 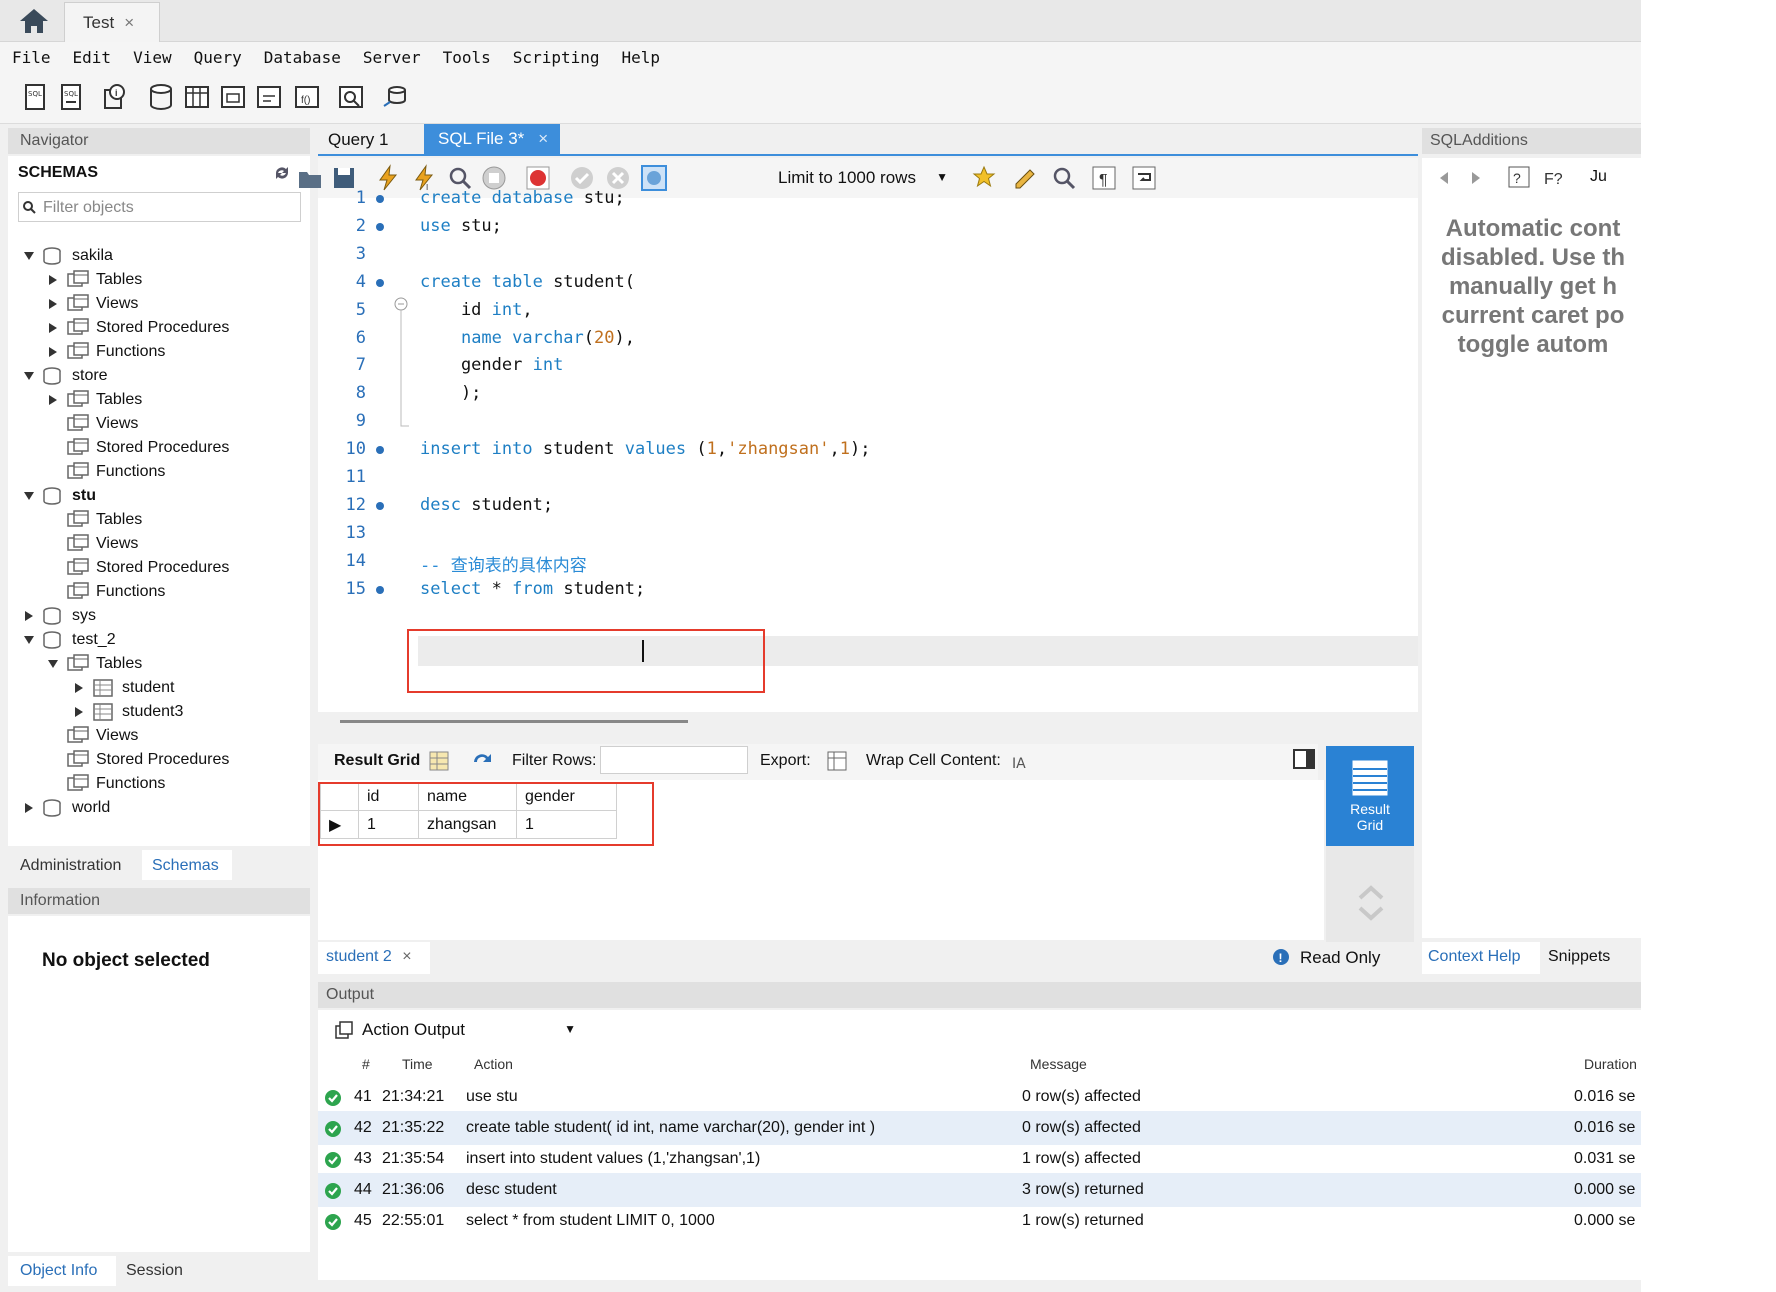 What do you see at coordinates (1021, 762) in the screenshot?
I see `wrap-cell-icon: IA` at bounding box center [1021, 762].